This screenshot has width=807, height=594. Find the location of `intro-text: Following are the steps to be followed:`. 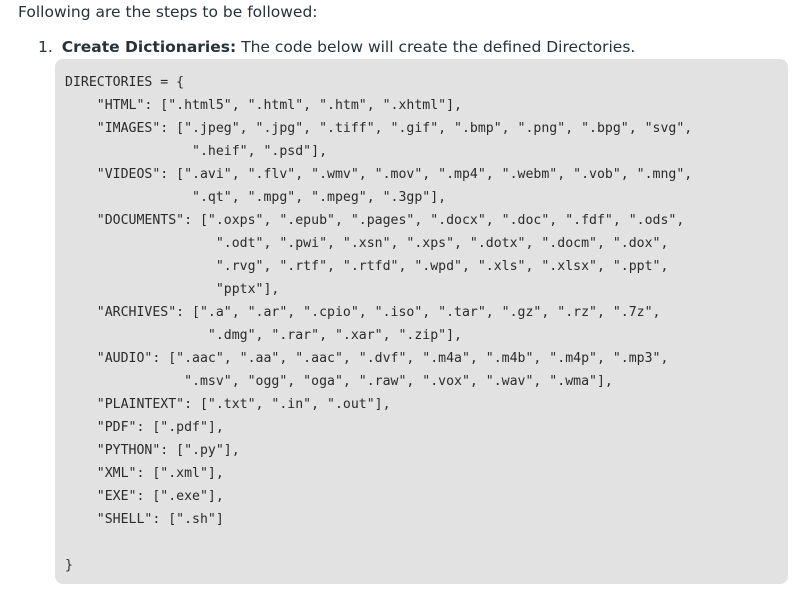

intro-text: Following are the steps to be followed: is located at coordinates (168, 12).